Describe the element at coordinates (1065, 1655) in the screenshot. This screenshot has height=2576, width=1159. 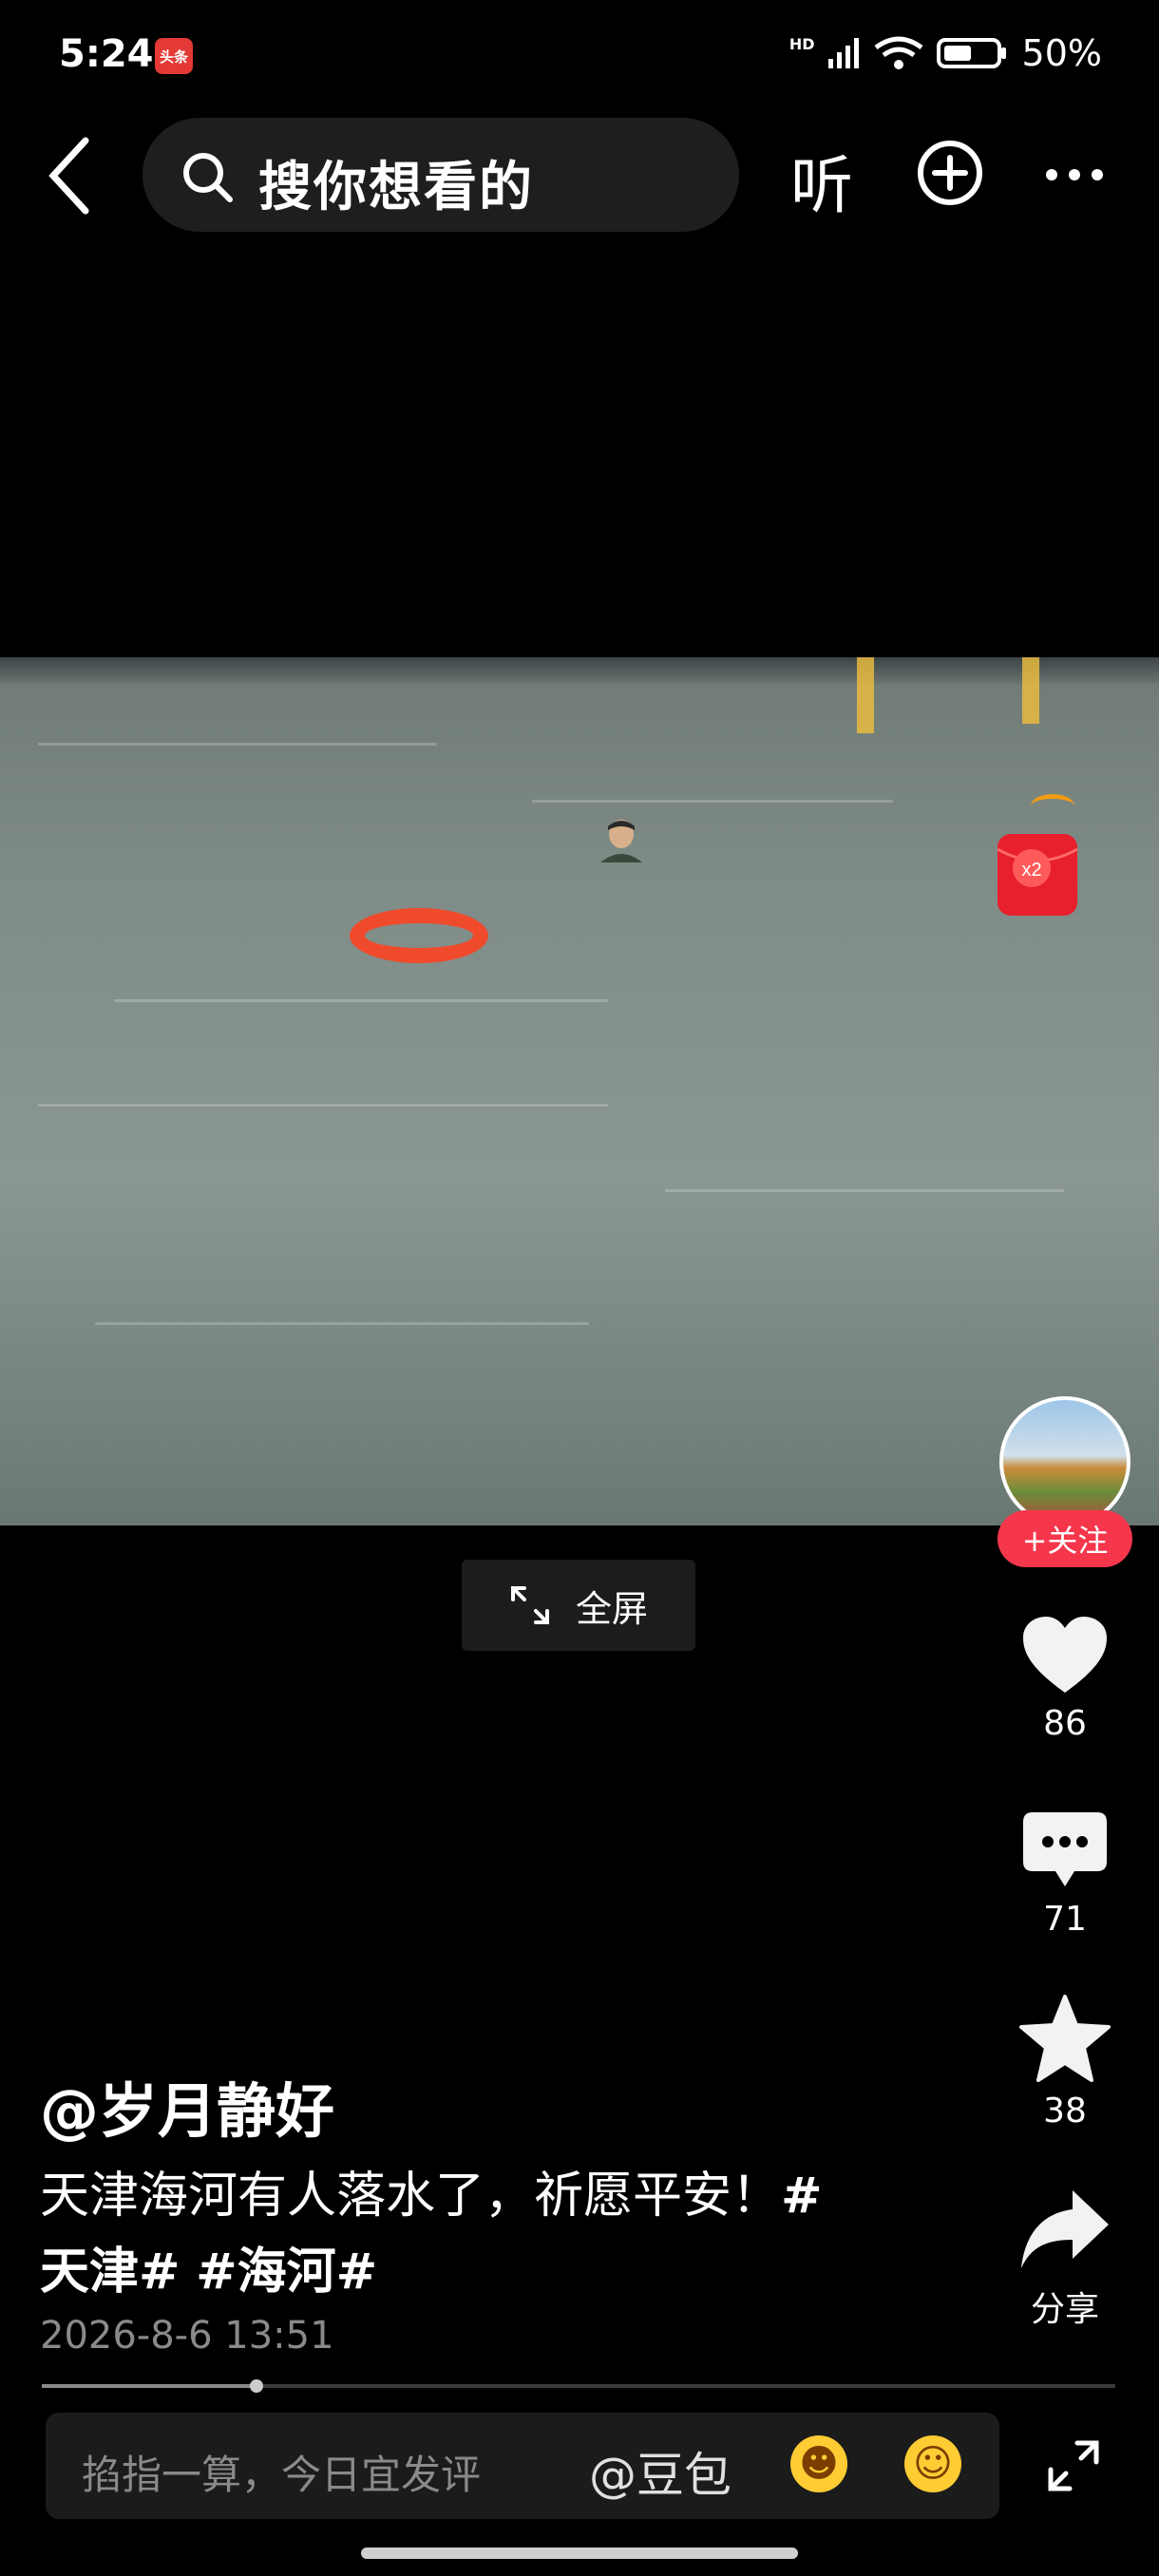
I see `heart-icon` at that location.